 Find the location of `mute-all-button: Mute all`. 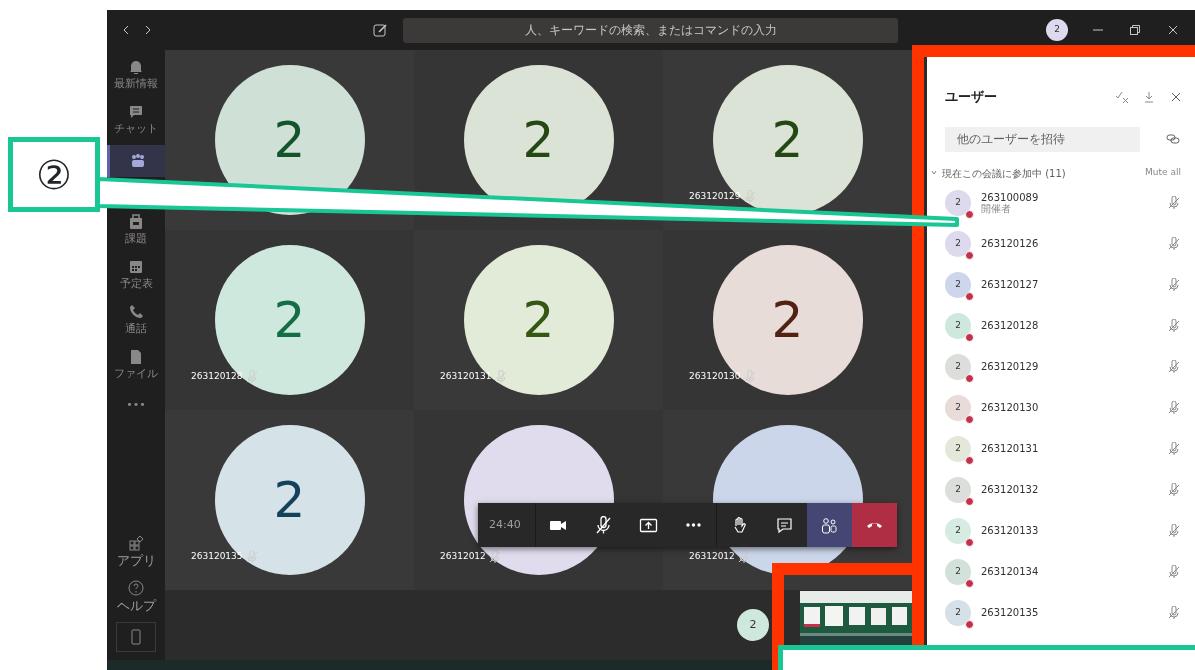

mute-all-button: Mute all is located at coordinates (1163, 173).